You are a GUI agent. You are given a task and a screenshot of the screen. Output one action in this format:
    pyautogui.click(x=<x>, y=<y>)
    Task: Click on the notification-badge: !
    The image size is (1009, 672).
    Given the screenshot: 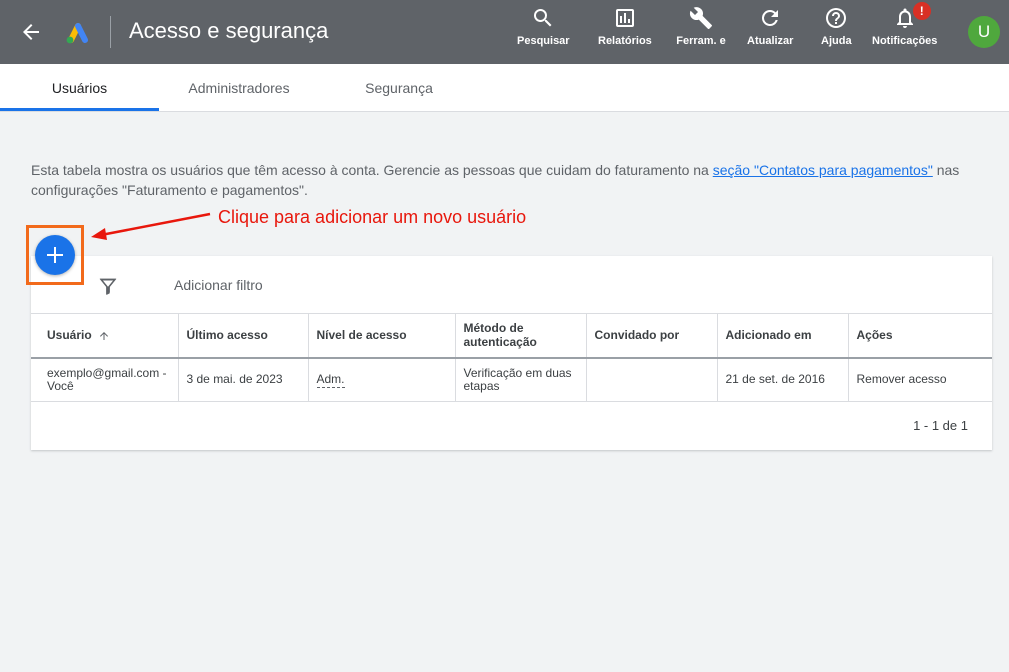 What is the action you would take?
    pyautogui.click(x=921, y=11)
    